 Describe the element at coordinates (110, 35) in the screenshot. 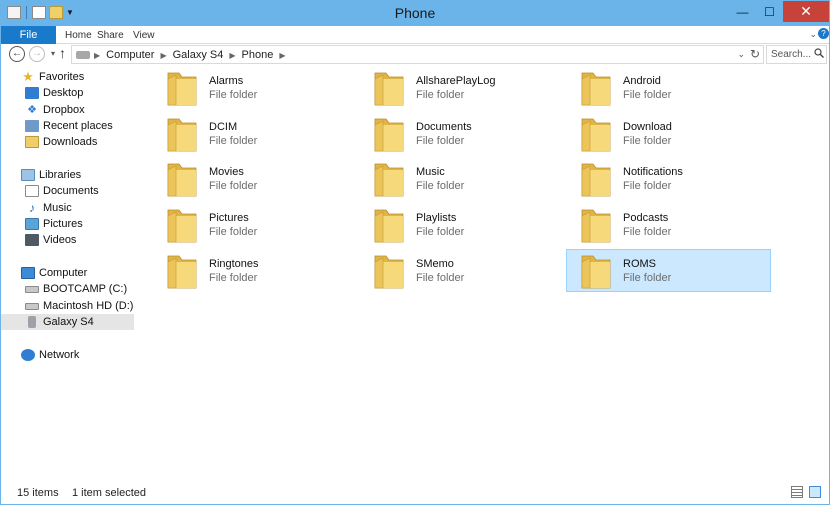

I see `tab-share: Share` at that location.